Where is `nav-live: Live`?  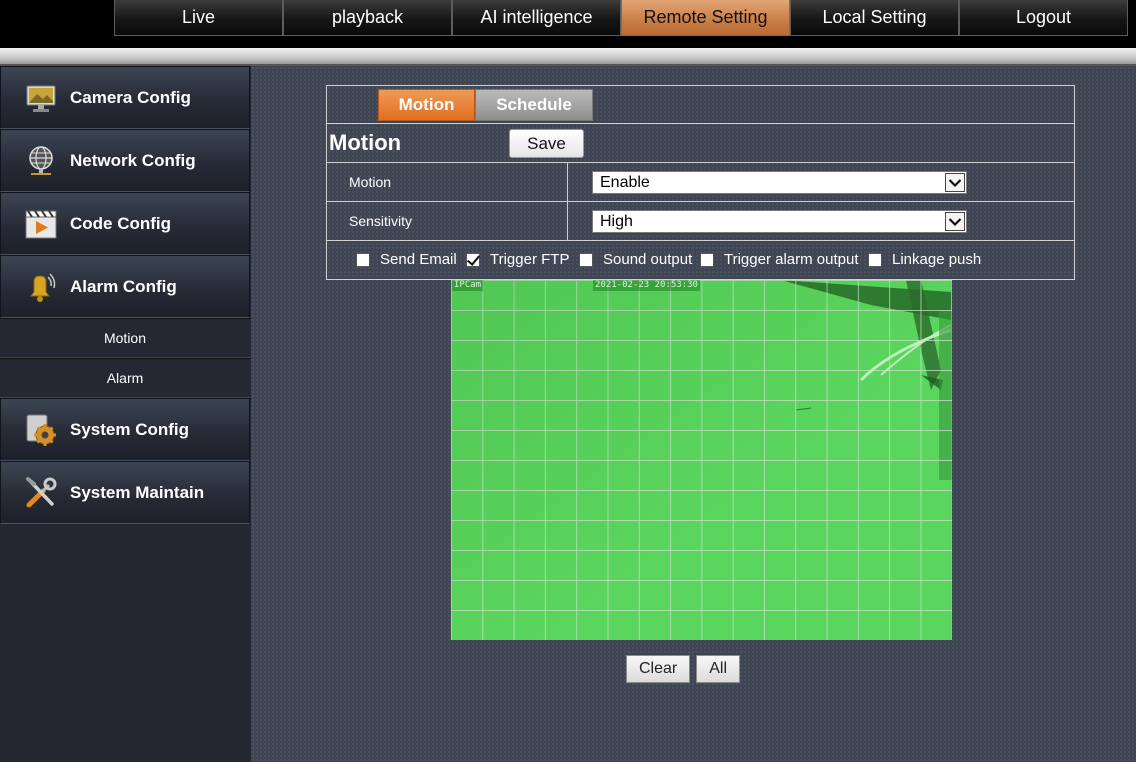 nav-live: Live is located at coordinates (198, 18).